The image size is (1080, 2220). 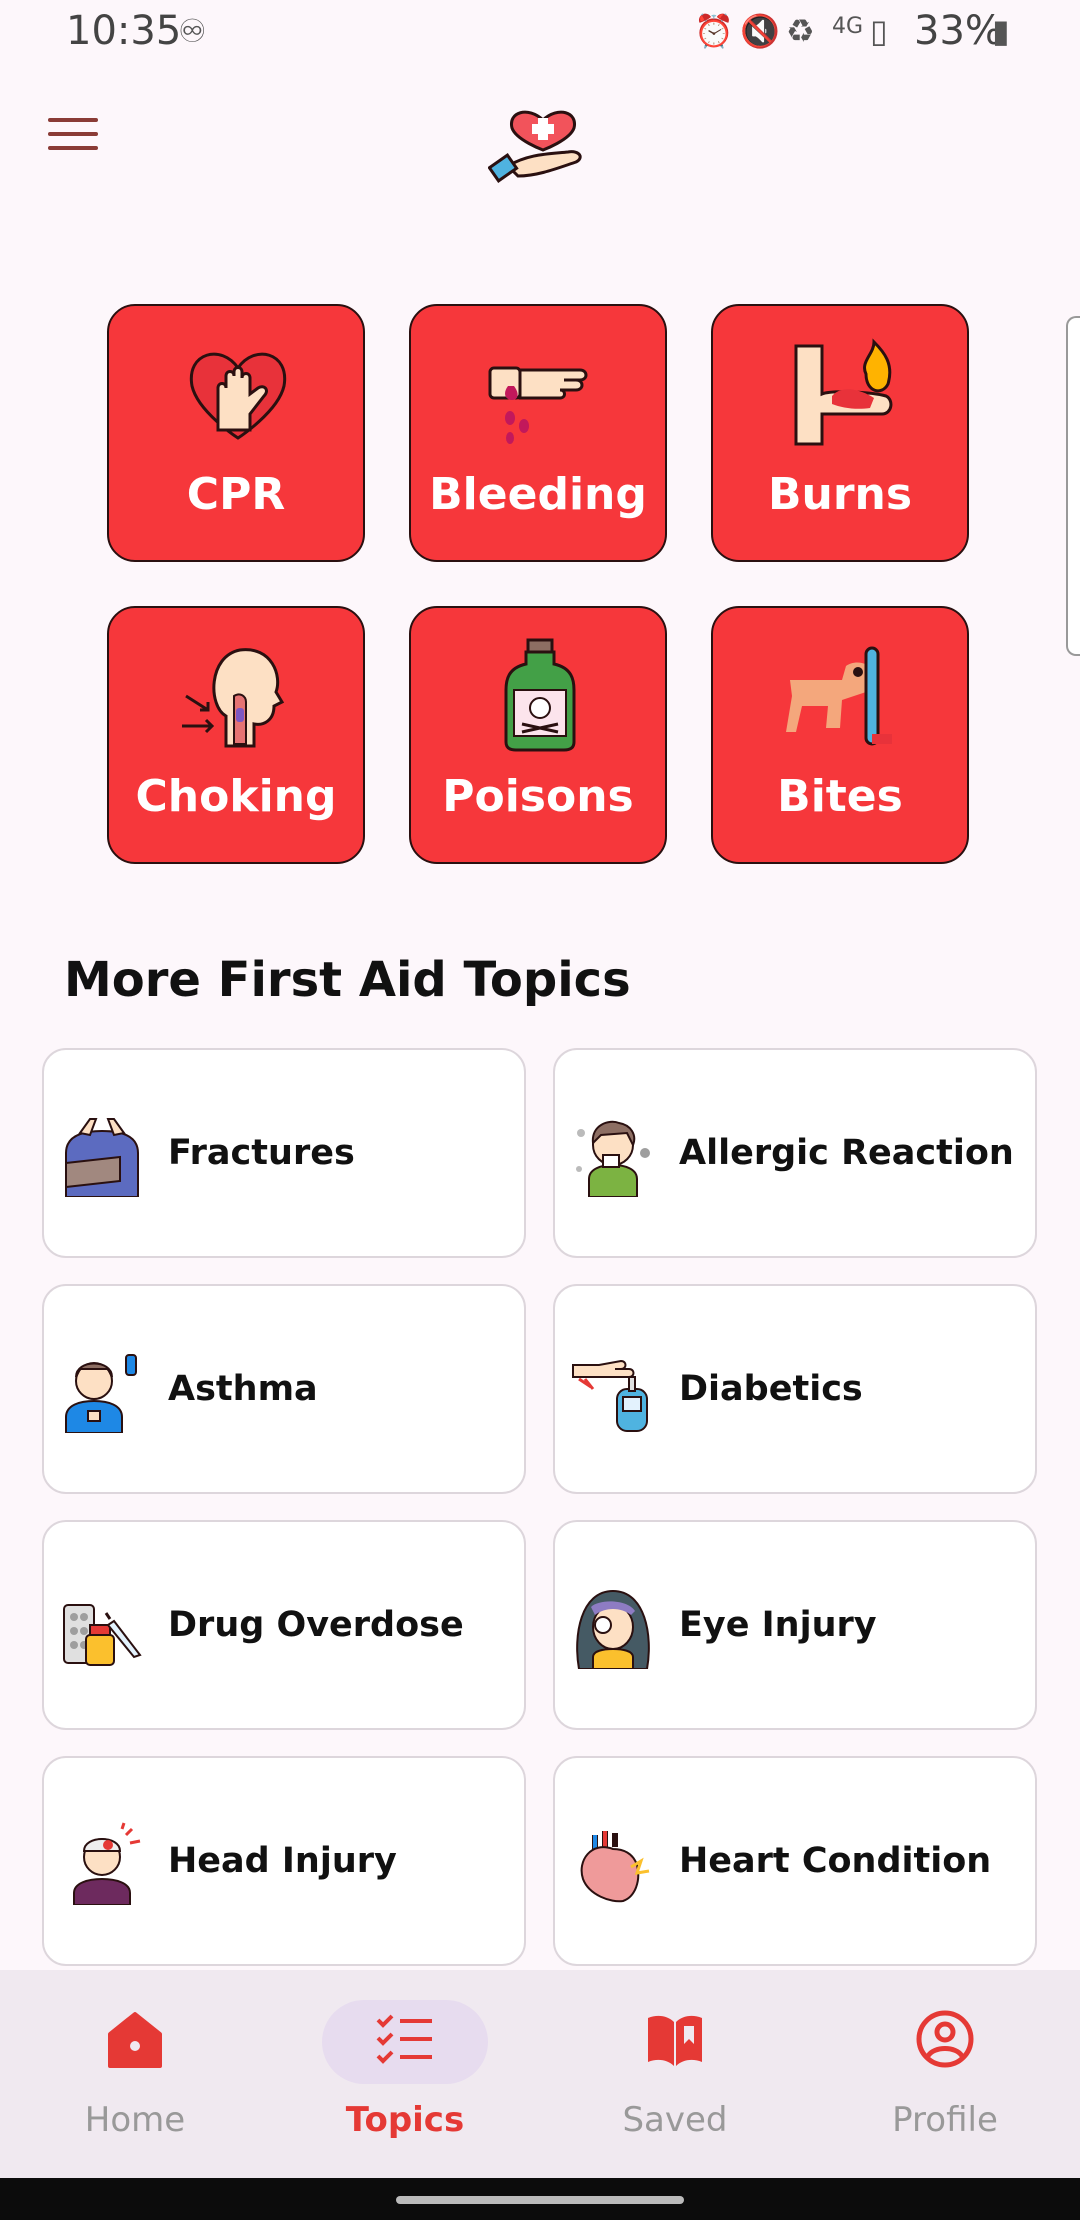 I want to click on topic-label: Diabetics, so click(x=771, y=1389).